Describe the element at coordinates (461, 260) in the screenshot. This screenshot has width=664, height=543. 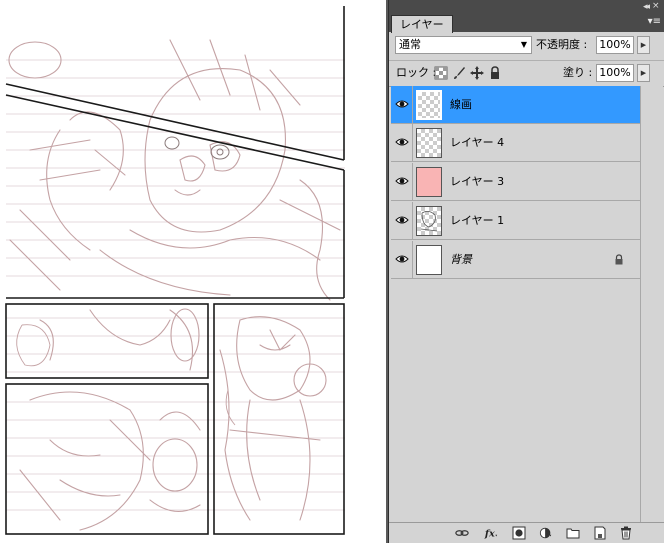
I see `layer-name: 背景` at that location.